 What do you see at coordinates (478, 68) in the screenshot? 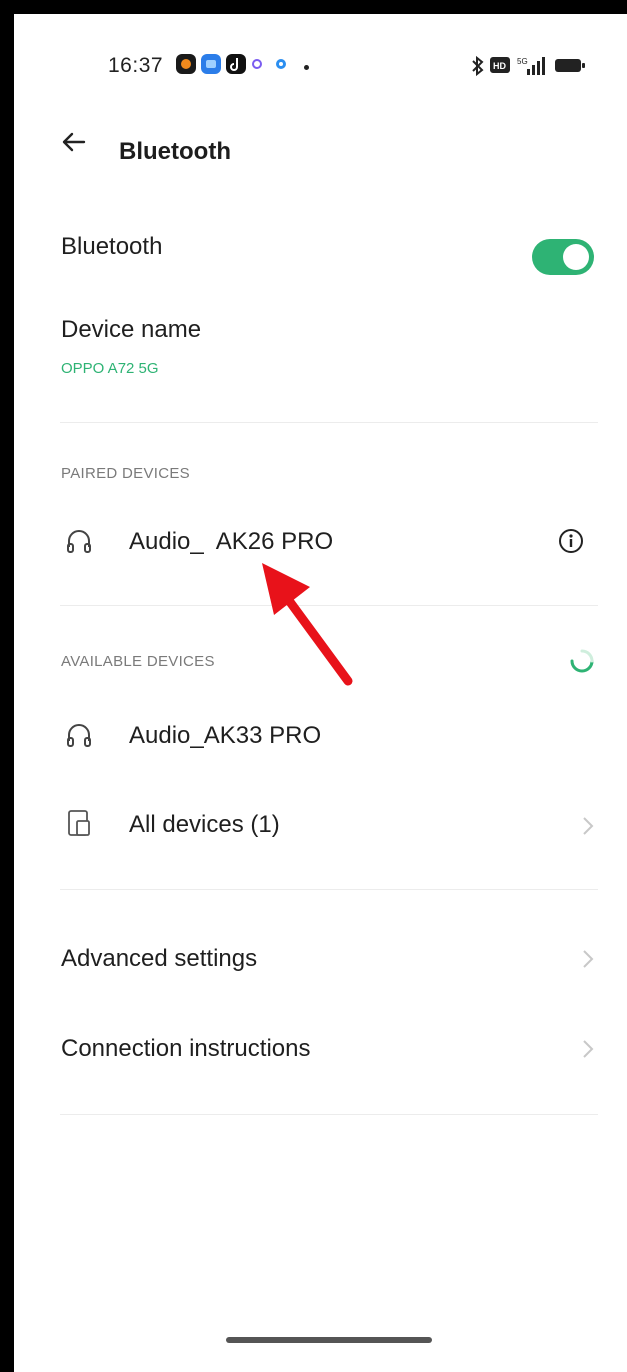
I see `bluetooth-icon` at bounding box center [478, 68].